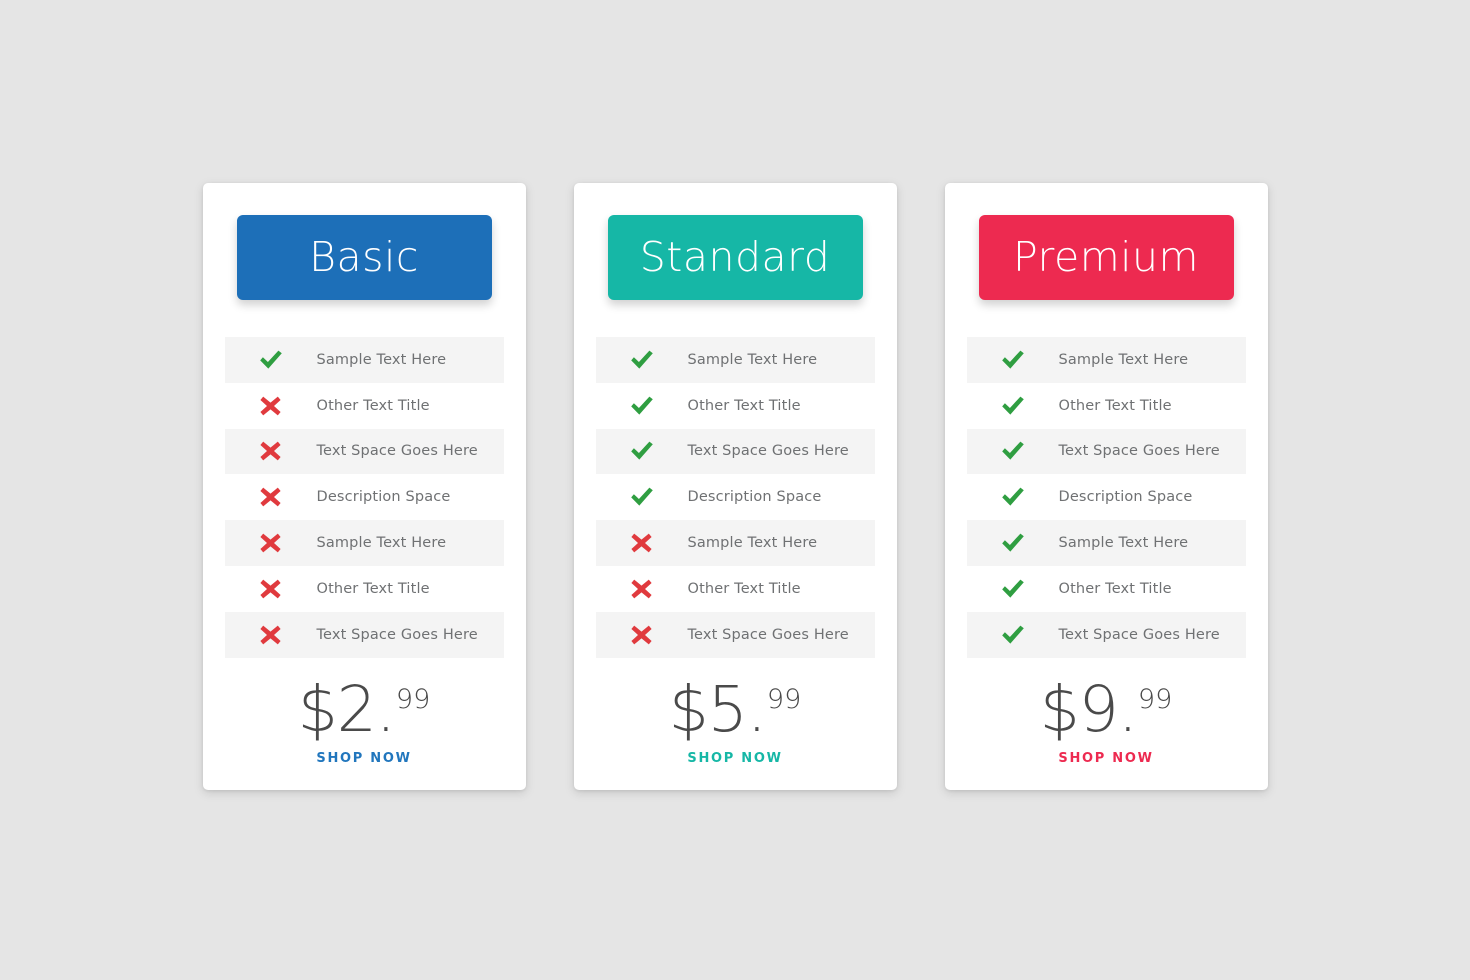 This screenshot has width=1470, height=980. I want to click on plan-badge-premium: Premium, so click(1106, 257).